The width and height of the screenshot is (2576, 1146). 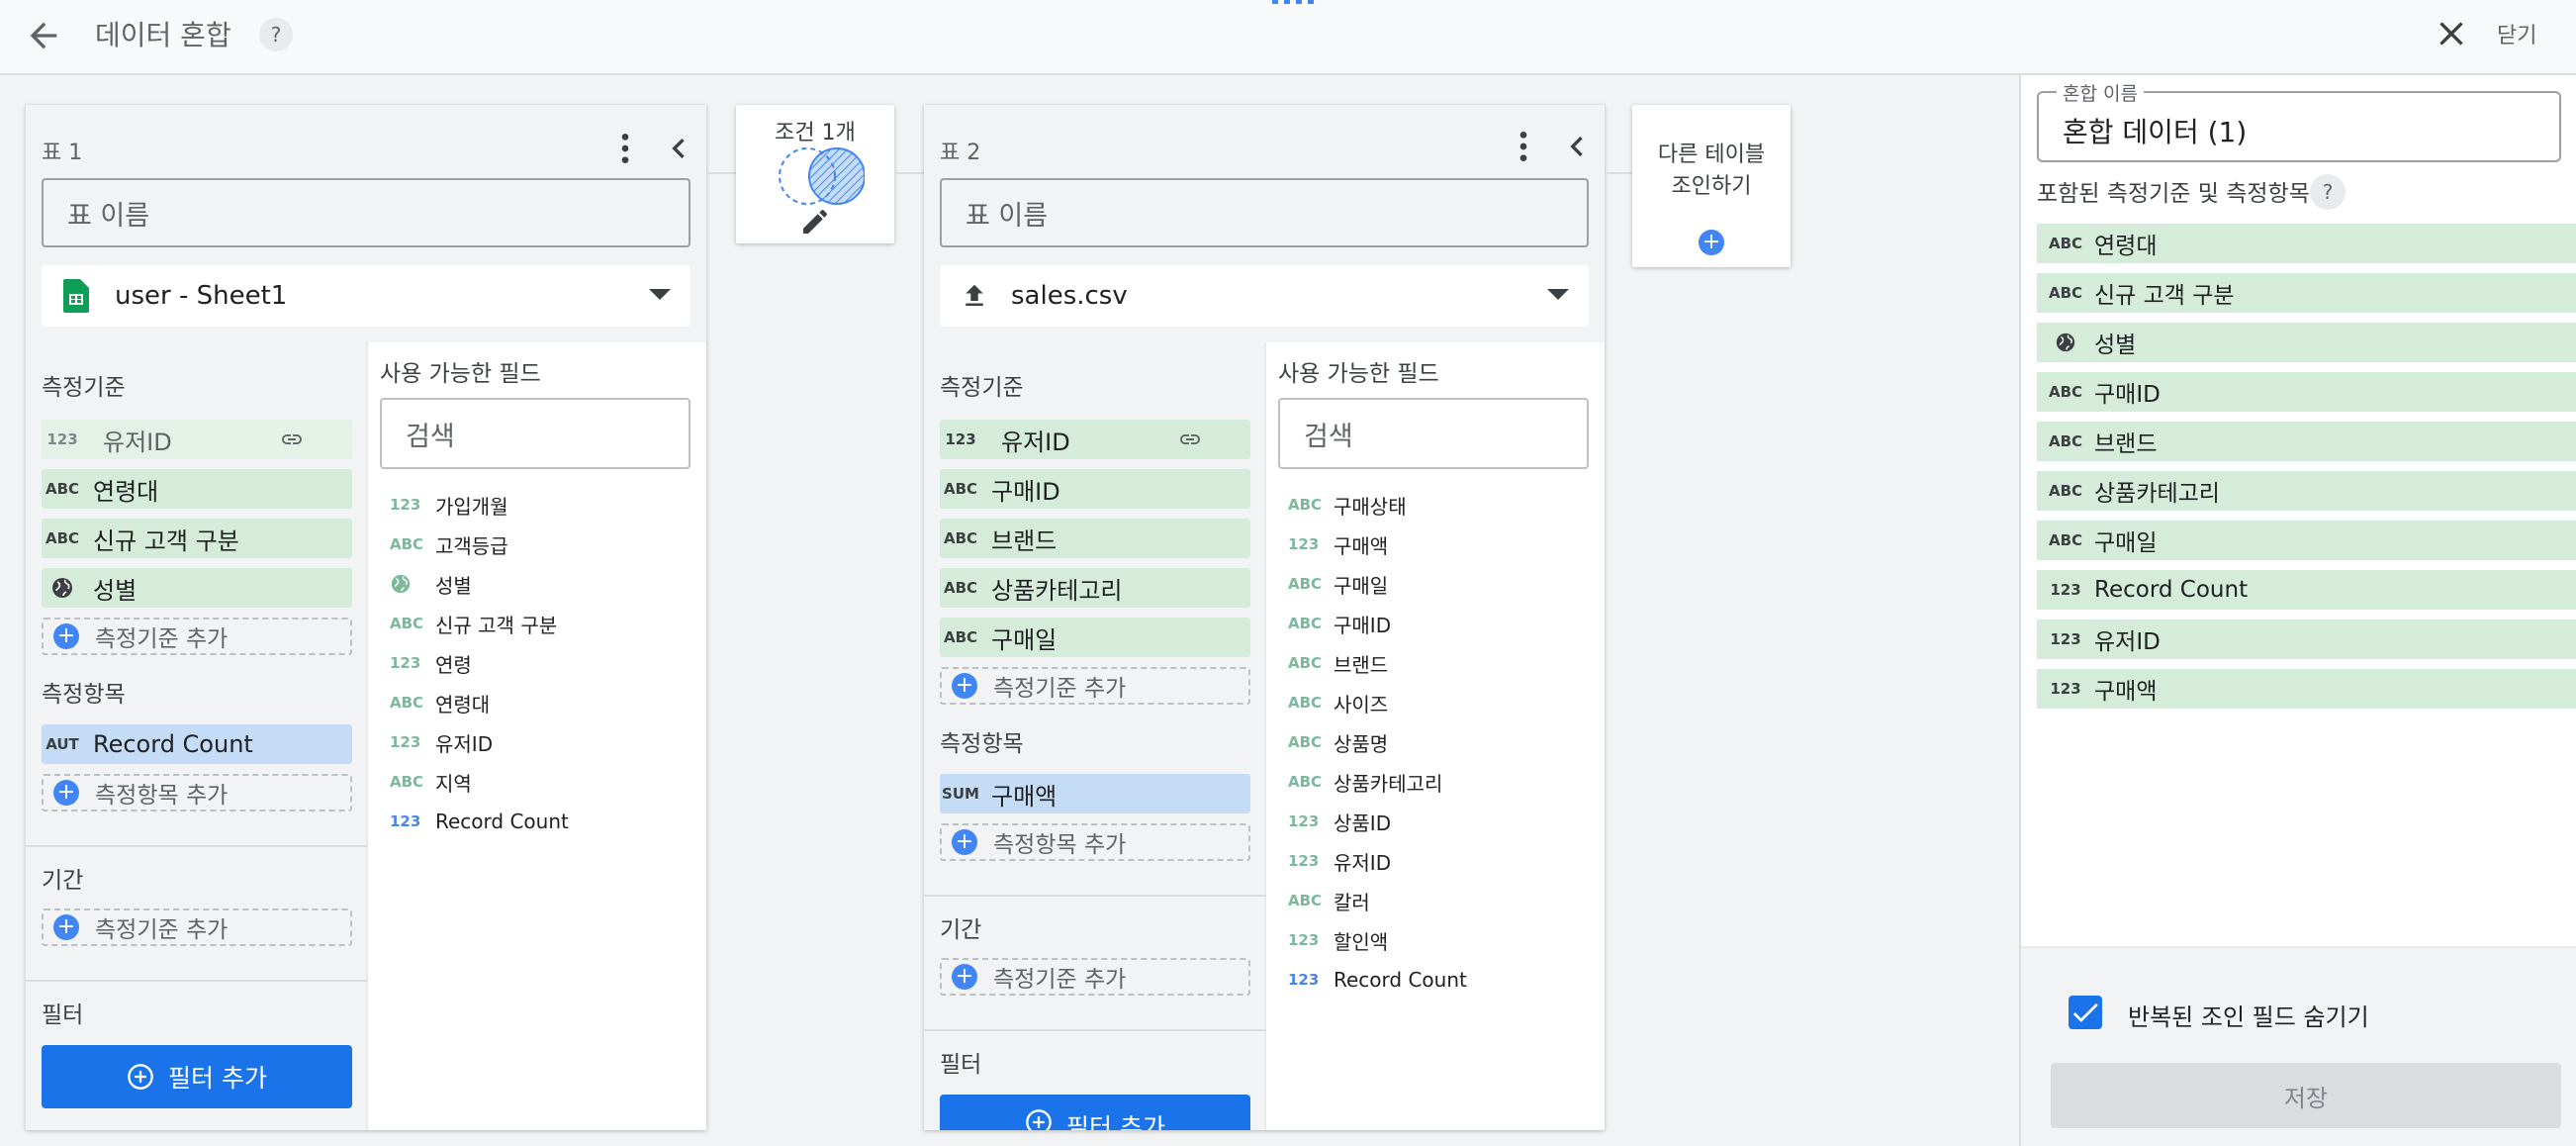 I want to click on included-field-chip: ABC 구매ID, so click(x=2306, y=392).